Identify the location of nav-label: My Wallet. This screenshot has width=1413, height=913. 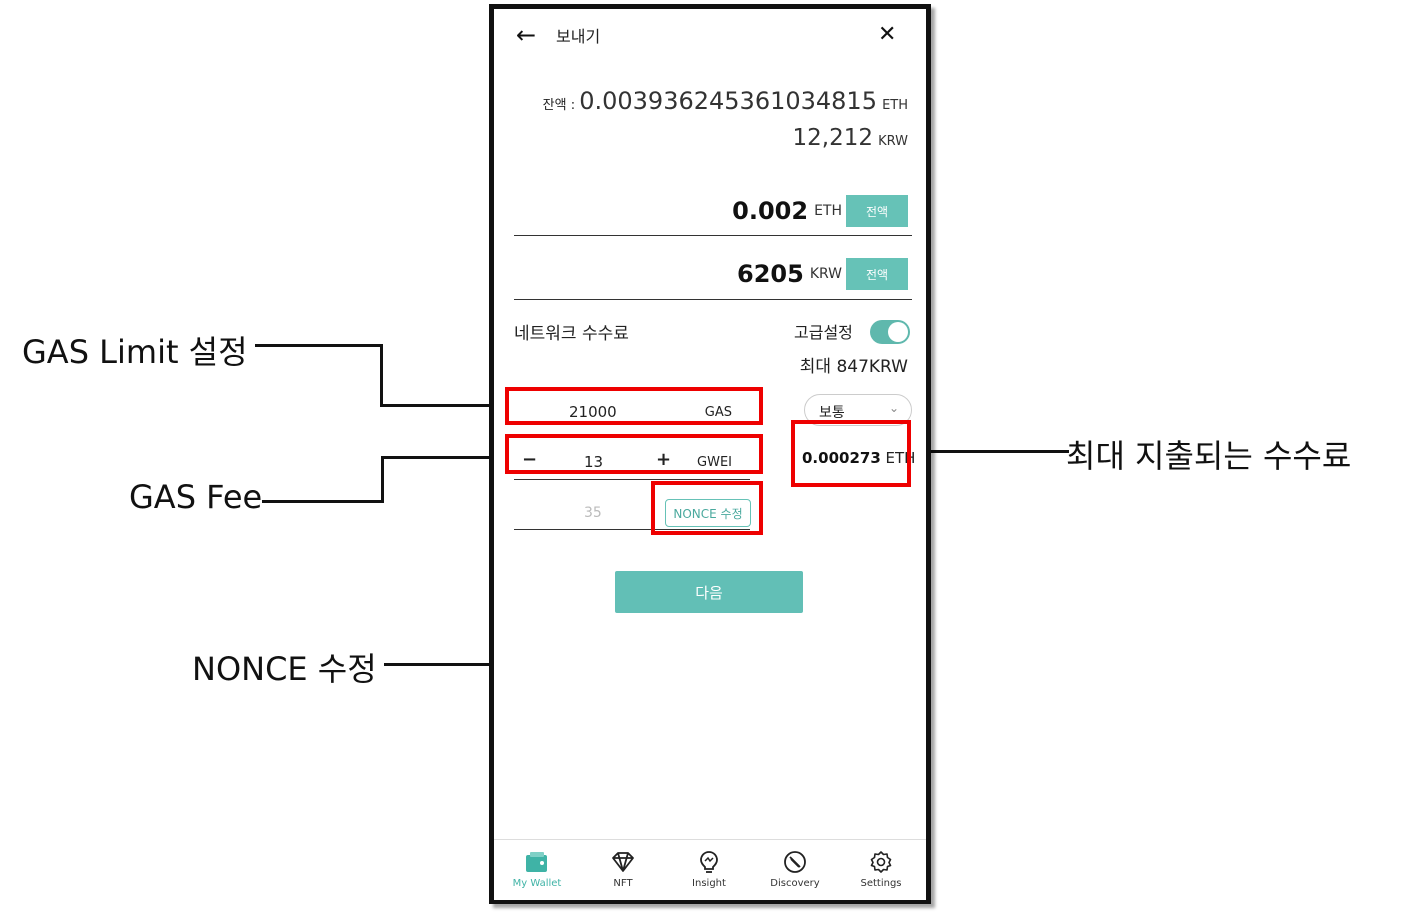
(537, 883).